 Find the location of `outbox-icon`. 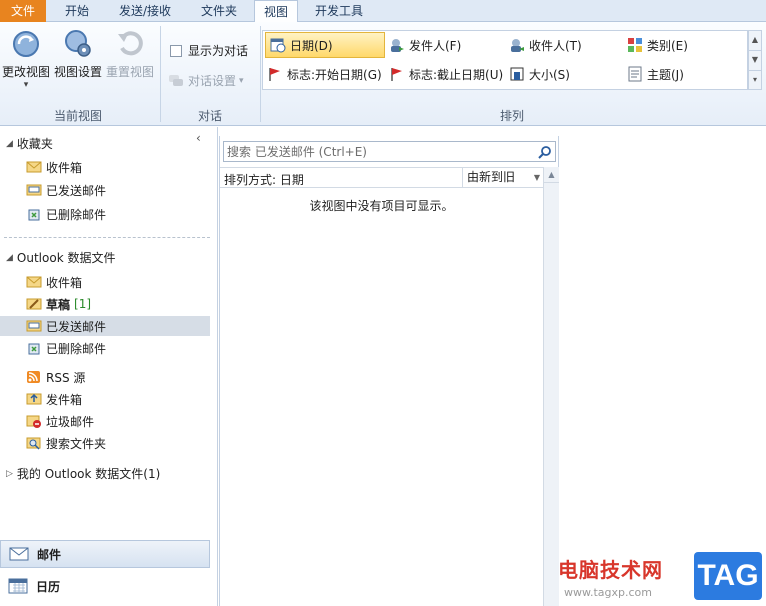

outbox-icon is located at coordinates (34, 399).